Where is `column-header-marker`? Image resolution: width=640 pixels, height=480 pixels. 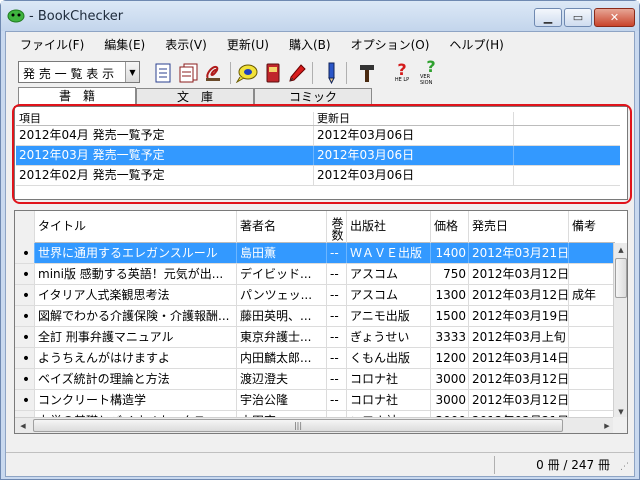 column-header-marker is located at coordinates (25, 227).